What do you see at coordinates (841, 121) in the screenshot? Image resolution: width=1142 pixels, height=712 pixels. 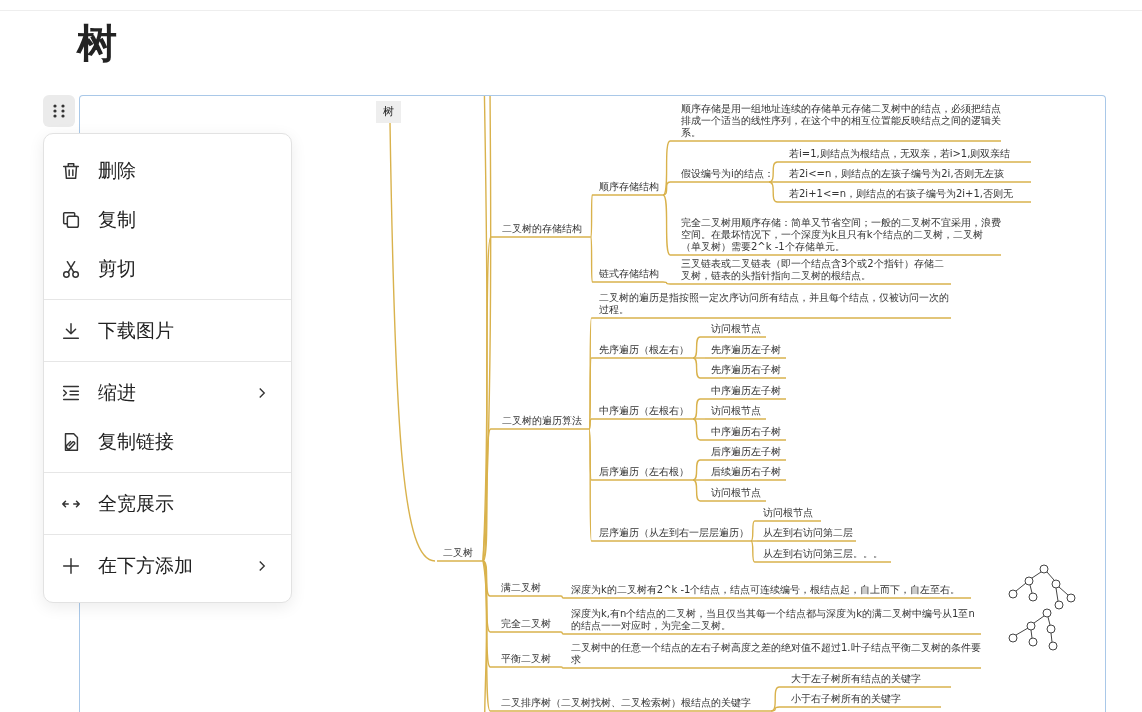 I see `node-label: 顺序存储是用一组地址连续的存储单元存储二叉树中的结点，必须把结点排成一个适当的线性序列，在这个中的相互位置能反映结点之间的逻辑关系。` at bounding box center [841, 121].